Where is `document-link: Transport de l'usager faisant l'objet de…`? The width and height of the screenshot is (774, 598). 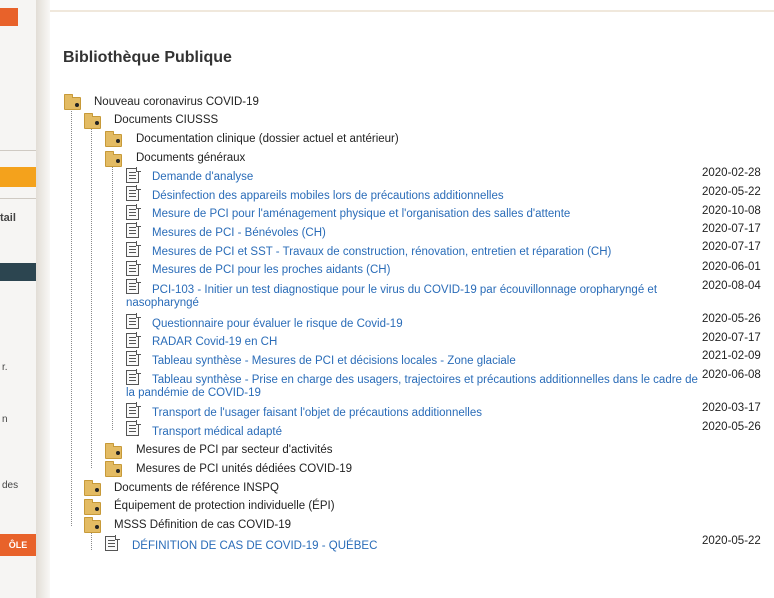 document-link: Transport de l'usager faisant l'objet de… is located at coordinates (317, 413).